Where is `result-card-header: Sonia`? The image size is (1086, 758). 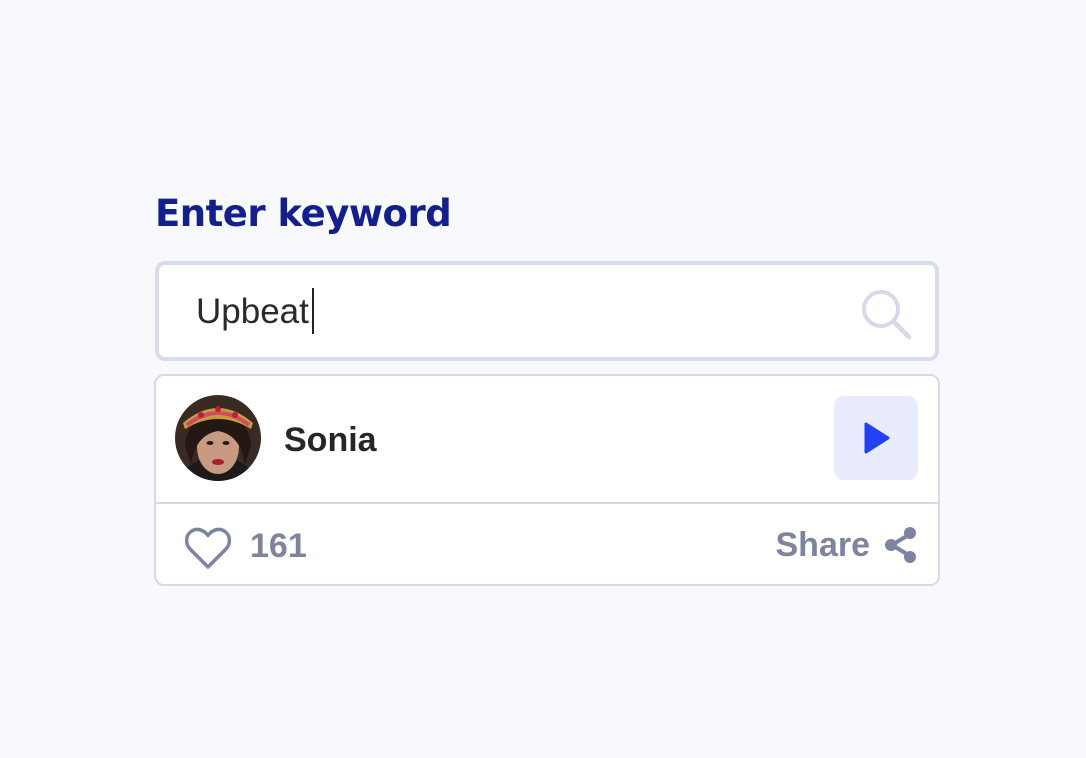 result-card-header: Sonia is located at coordinates (547, 440).